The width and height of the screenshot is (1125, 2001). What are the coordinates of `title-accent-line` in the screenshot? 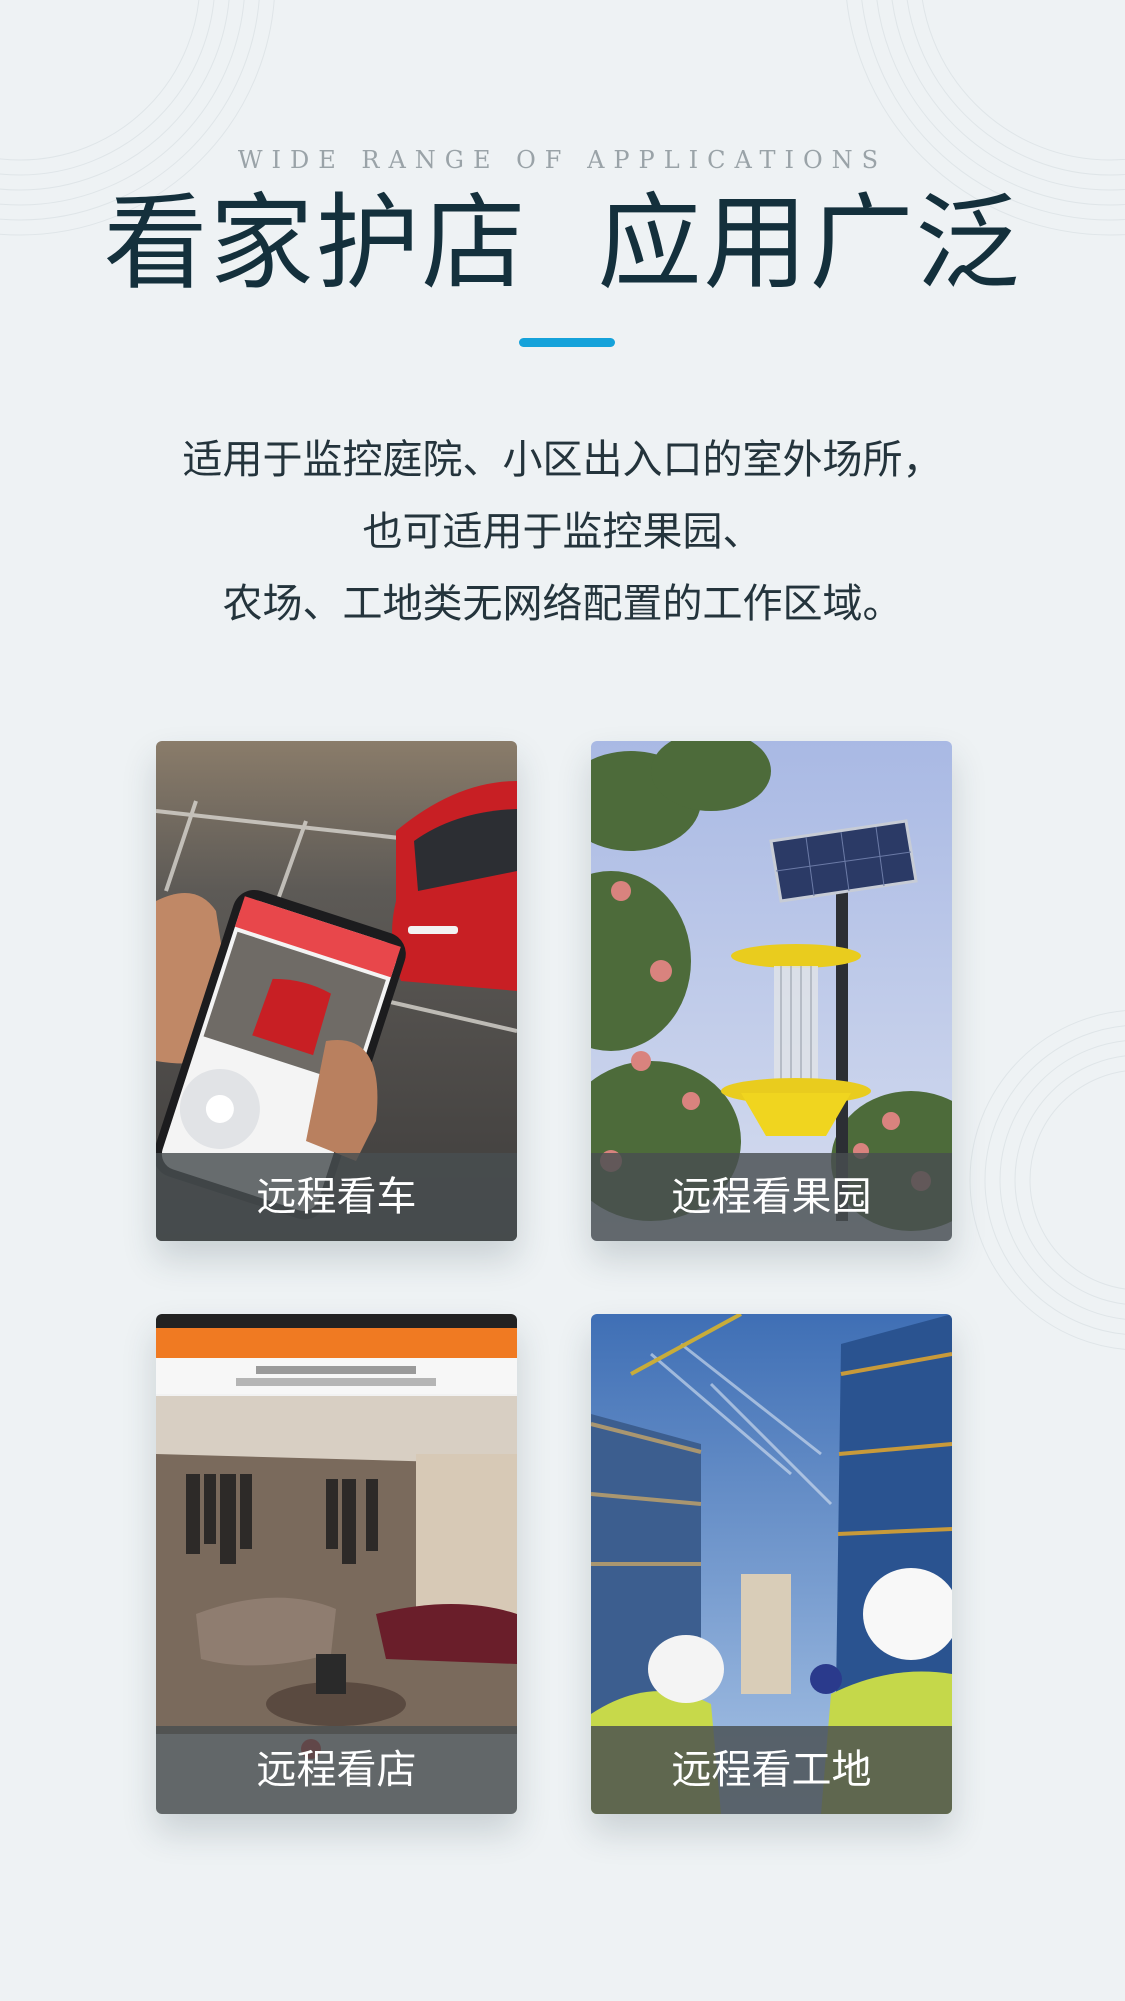 It's located at (567, 342).